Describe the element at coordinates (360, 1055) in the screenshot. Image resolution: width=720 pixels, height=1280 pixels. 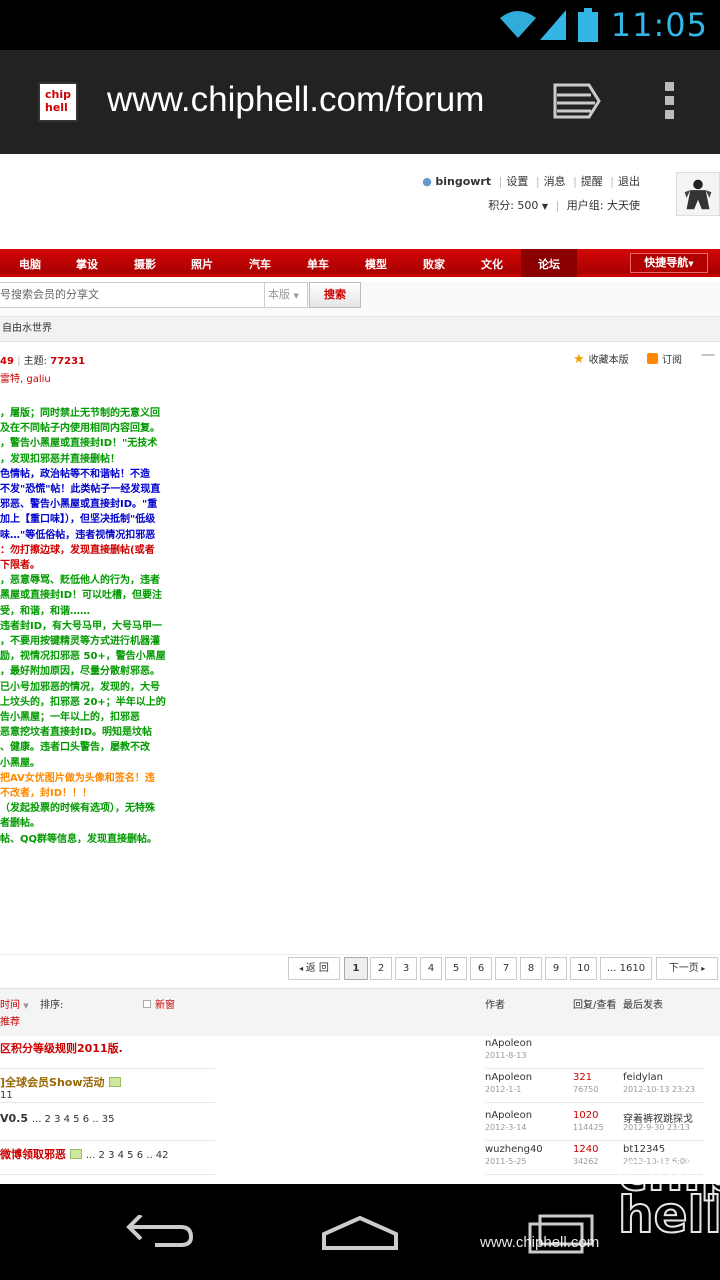
I see `table-row: 区积分等级规则2011版. nApoleon 2011-8-13` at that location.